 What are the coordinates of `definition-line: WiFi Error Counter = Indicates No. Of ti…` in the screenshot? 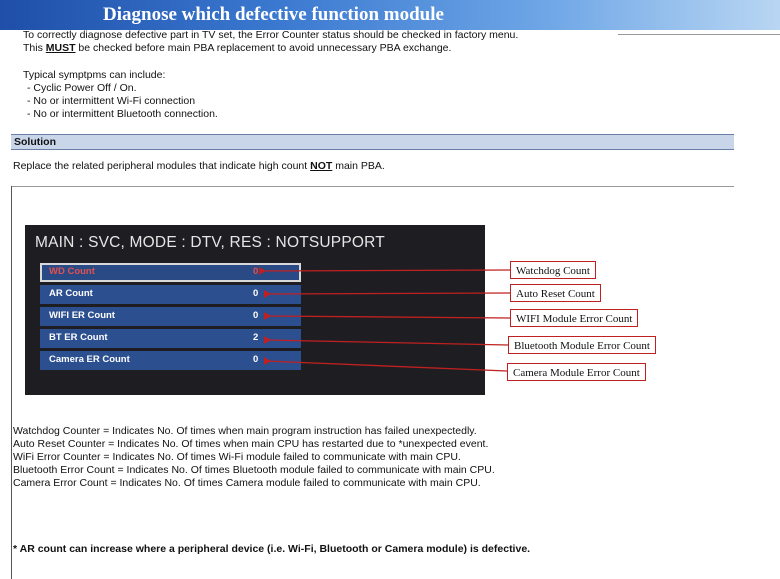 It's located at (237, 457).